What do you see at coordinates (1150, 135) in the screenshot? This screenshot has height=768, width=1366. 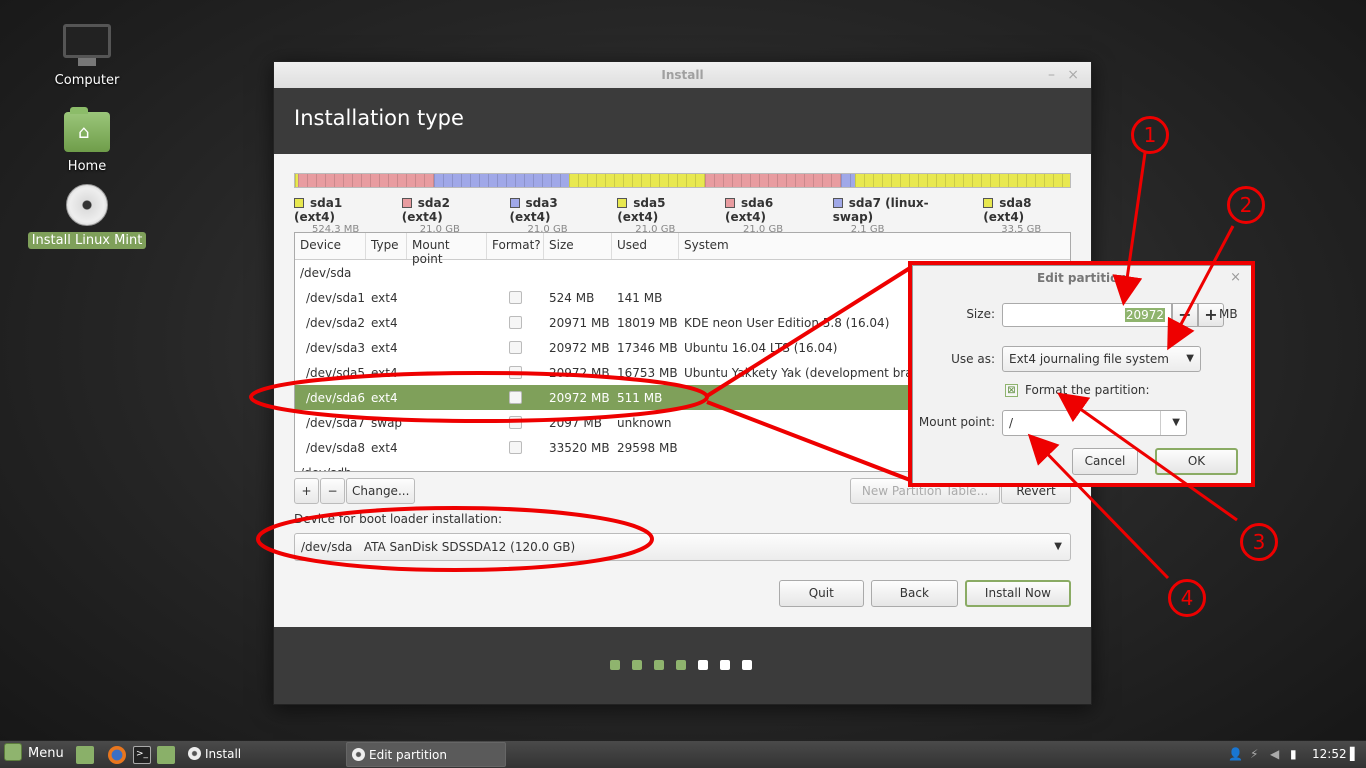 I see `annotation-number: 1` at bounding box center [1150, 135].